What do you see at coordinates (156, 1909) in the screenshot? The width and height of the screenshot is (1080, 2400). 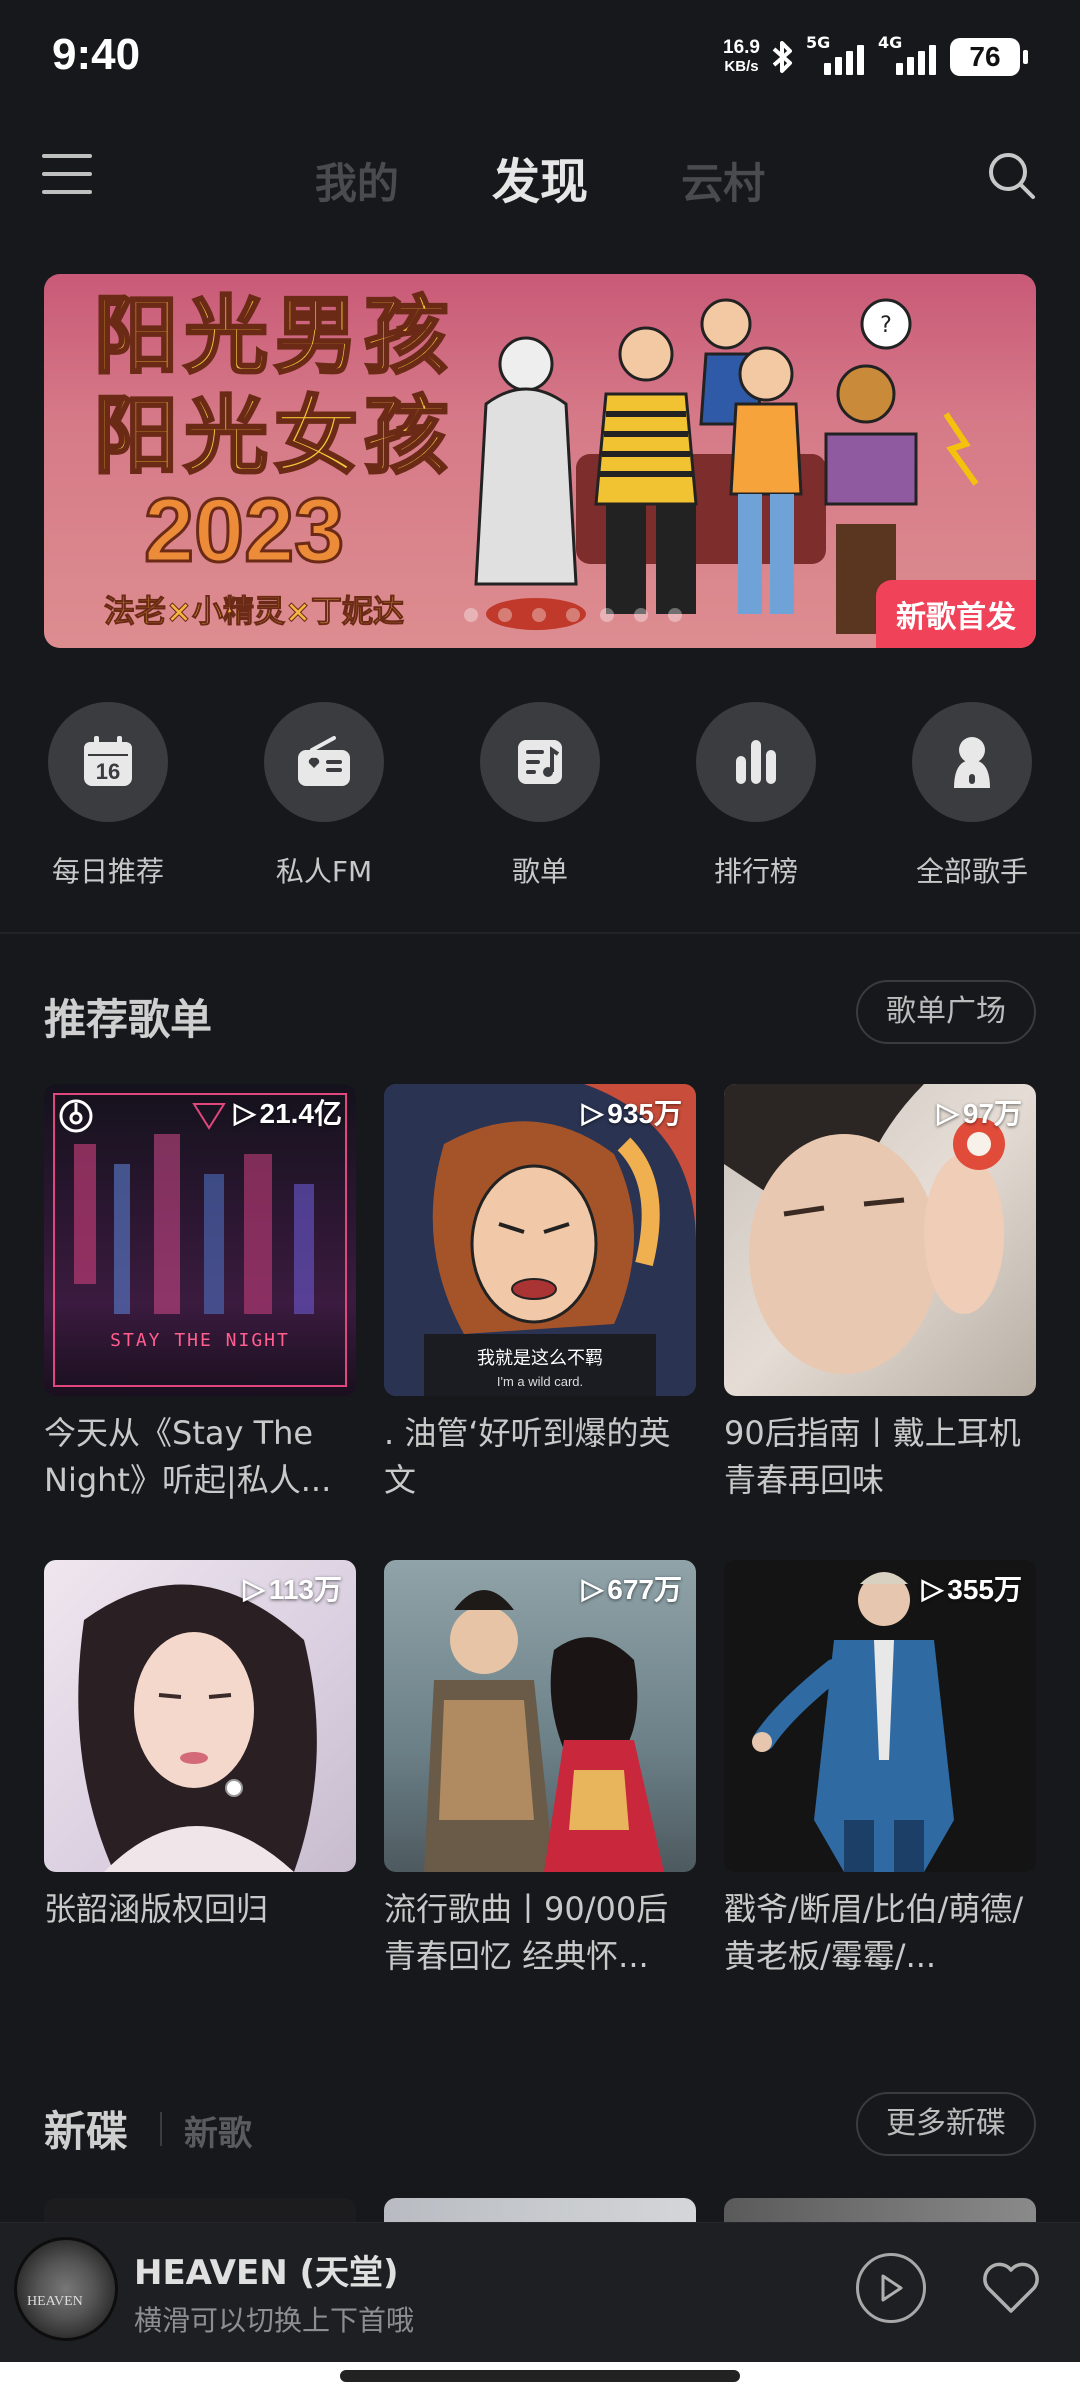 I see `playlist-name: 张韶涵版权回归` at bounding box center [156, 1909].